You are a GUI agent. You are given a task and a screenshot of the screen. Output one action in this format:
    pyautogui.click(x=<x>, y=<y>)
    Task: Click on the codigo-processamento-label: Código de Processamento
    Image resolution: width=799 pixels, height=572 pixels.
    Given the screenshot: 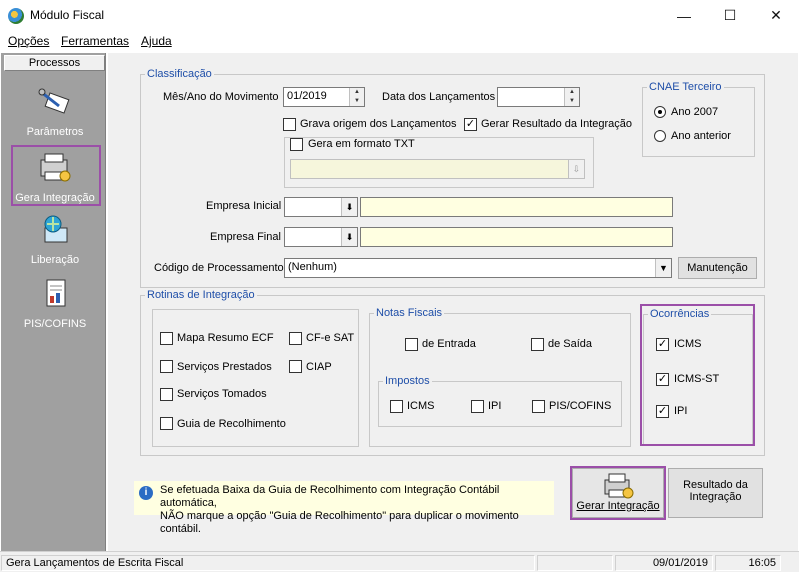 What is the action you would take?
    pyautogui.click(x=219, y=268)
    